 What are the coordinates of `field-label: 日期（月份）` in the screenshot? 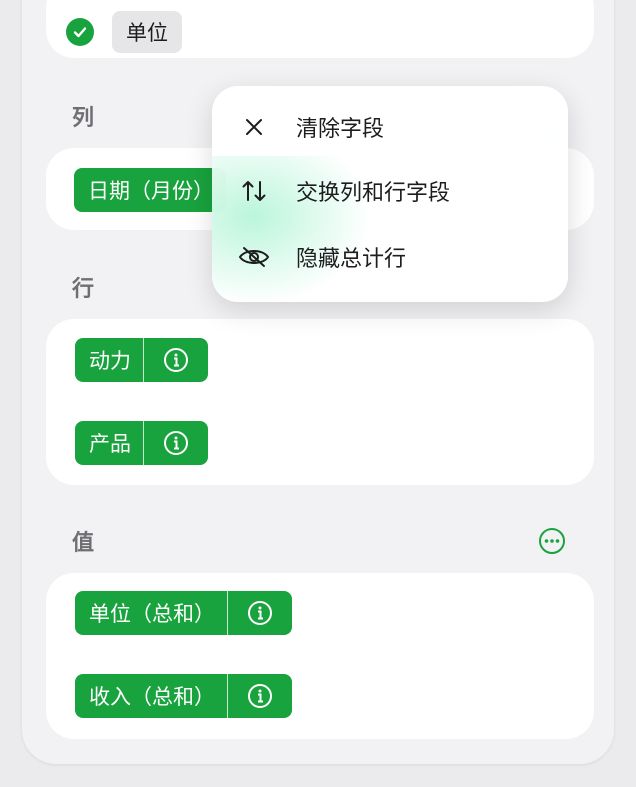 It's located at (151, 191).